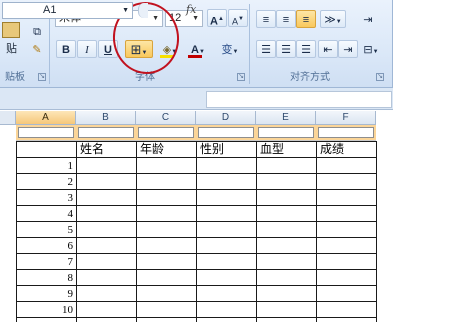 Image resolution: width=462 pixels, height=322 pixels. I want to click on align-middle-icon: ≡, so click(286, 20).